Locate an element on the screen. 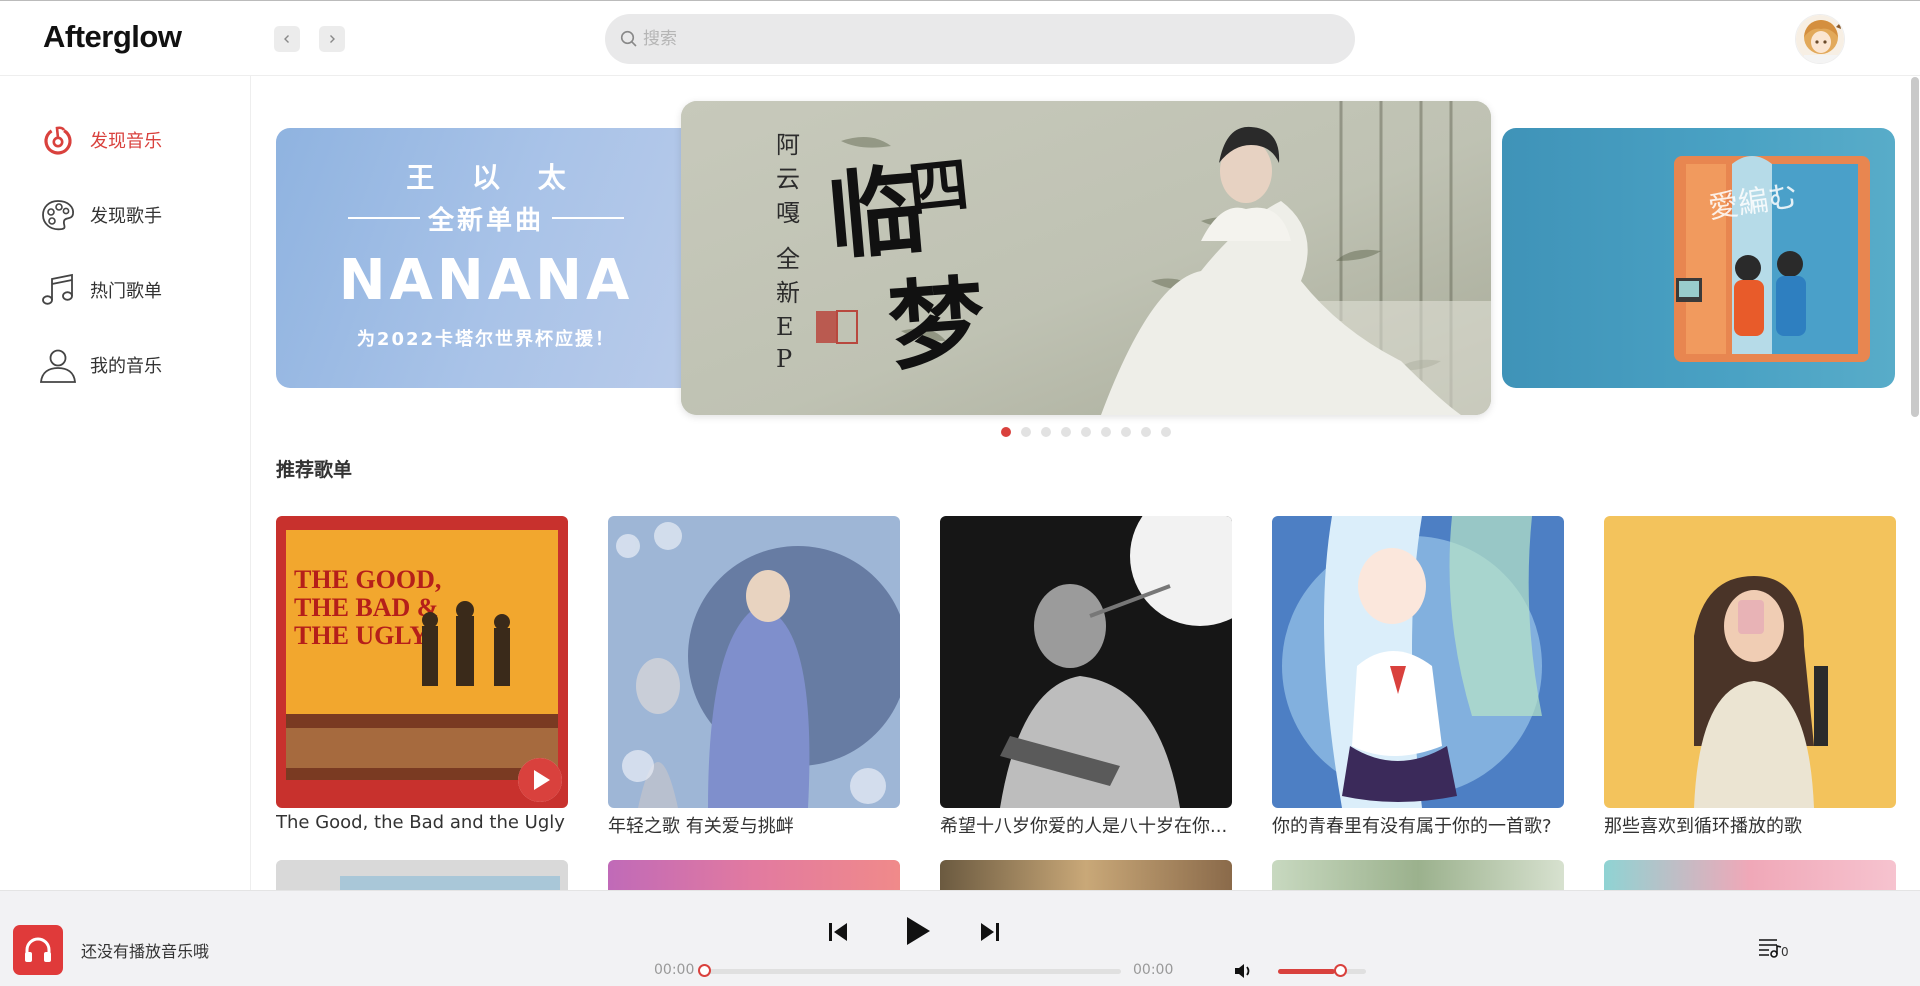 Image resolution: width=1920 pixels, height=986 pixels. current-time: 00:00 is located at coordinates (674, 970).